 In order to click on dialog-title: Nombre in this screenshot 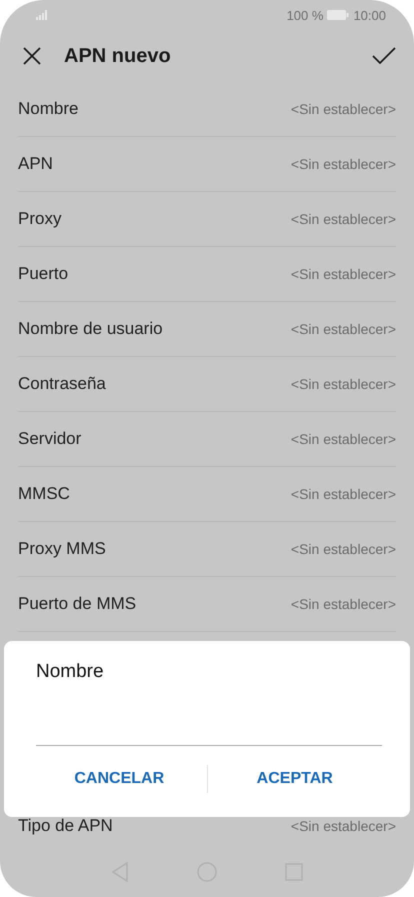, I will do `click(70, 672)`.